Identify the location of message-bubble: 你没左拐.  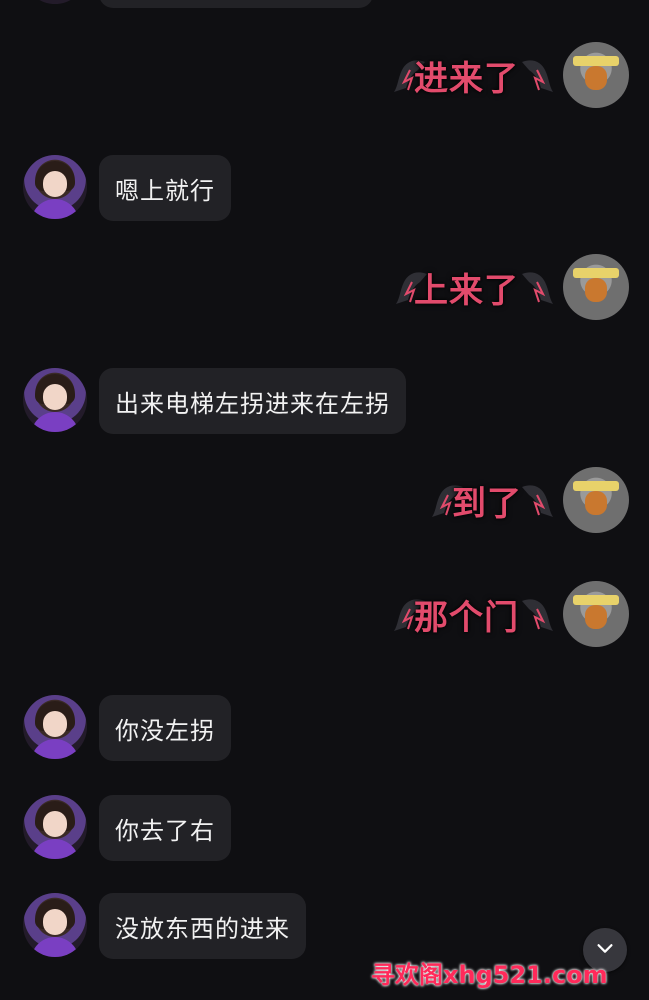
(165, 728).